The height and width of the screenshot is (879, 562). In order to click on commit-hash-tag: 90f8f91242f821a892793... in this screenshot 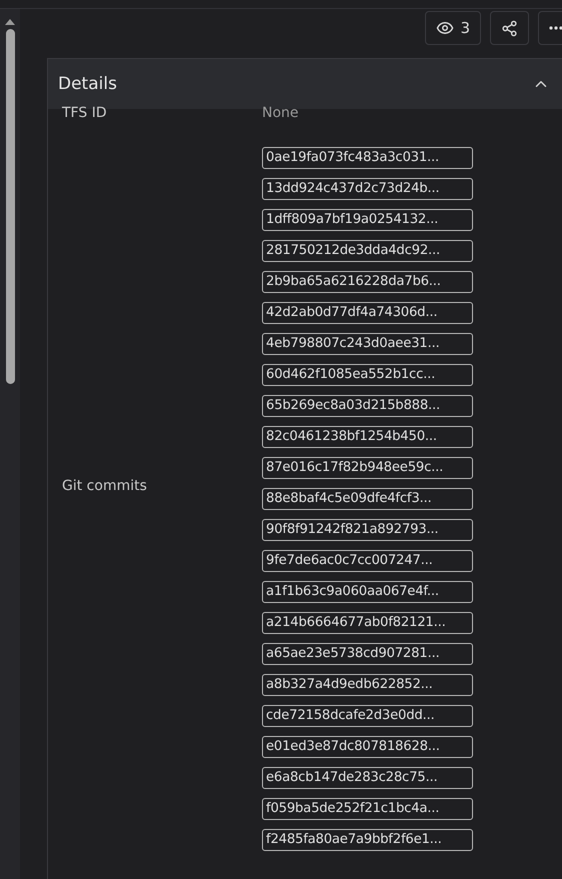, I will do `click(367, 530)`.